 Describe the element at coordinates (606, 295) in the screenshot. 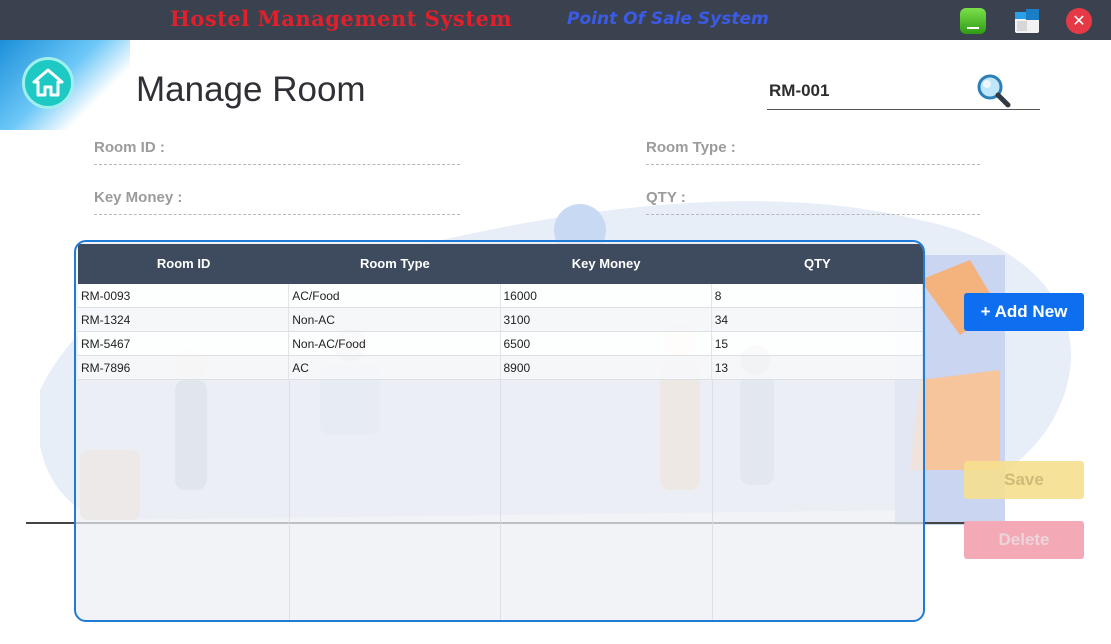

I see `cell-key-money: 16000` at that location.